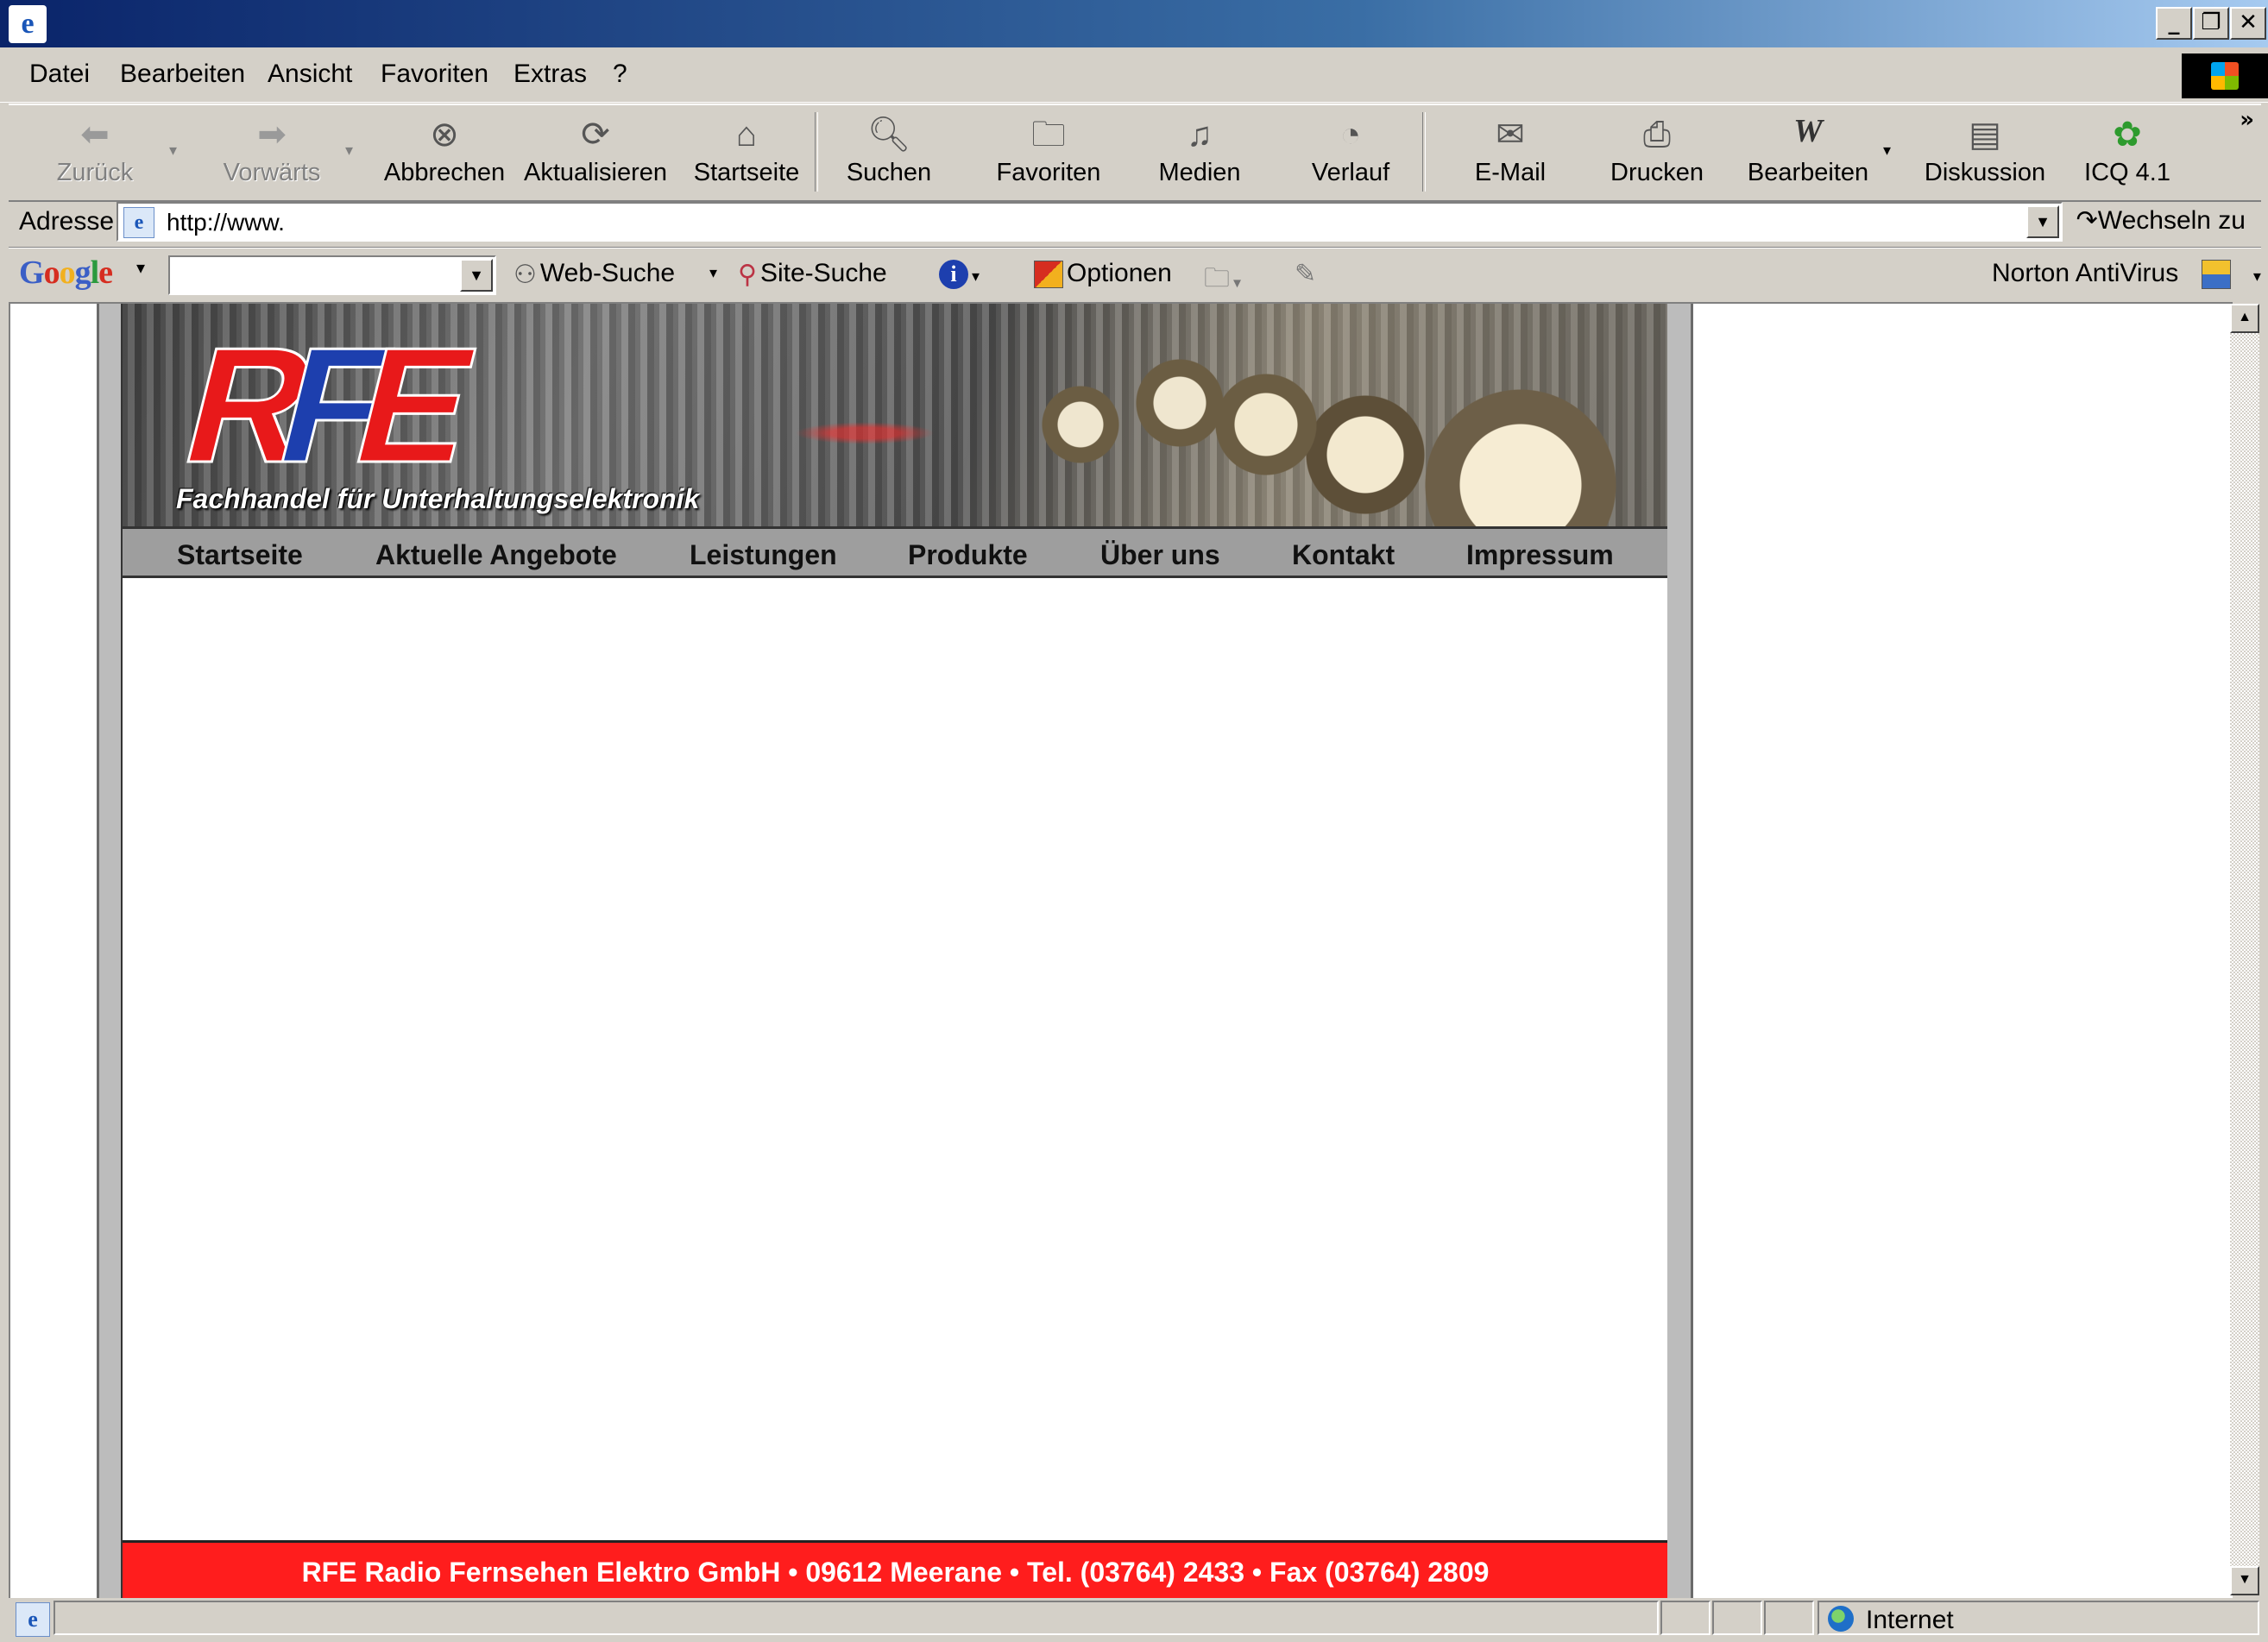 The image size is (2268, 1642). I want to click on norton-label: Norton AntiVirus, so click(2085, 273).